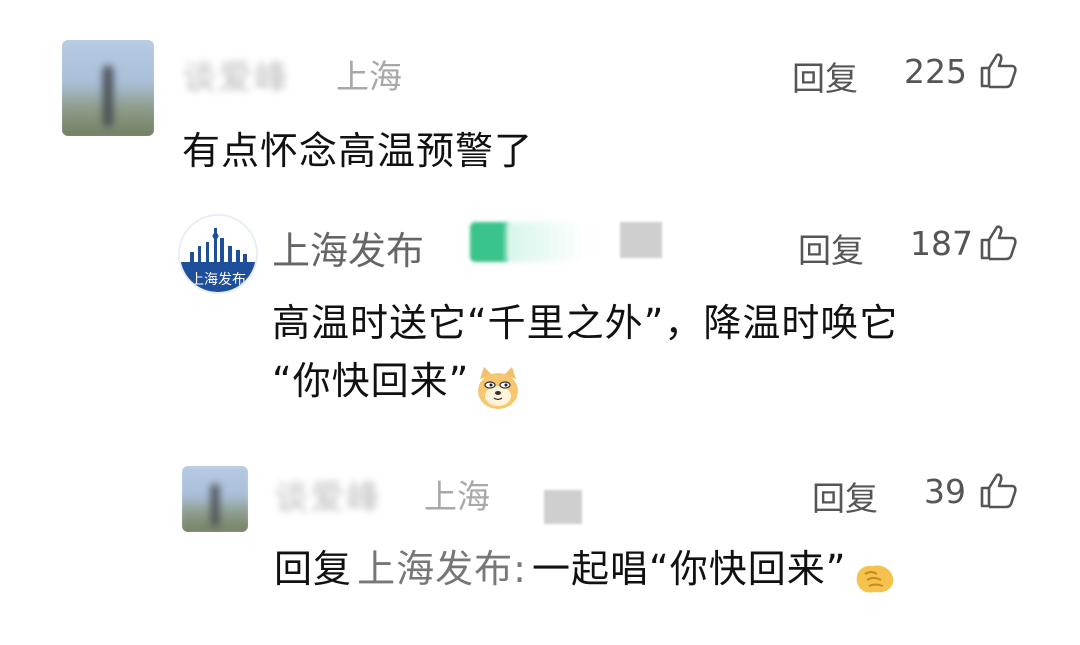 This screenshot has width=1080, height=645. I want to click on like-count: 39, so click(945, 491).